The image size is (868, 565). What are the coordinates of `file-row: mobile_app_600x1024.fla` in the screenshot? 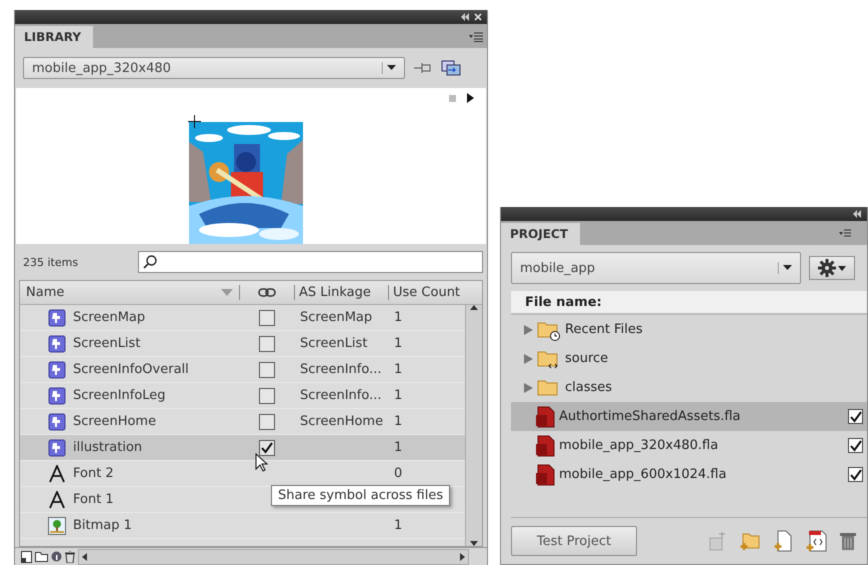 It's located at (689, 474).